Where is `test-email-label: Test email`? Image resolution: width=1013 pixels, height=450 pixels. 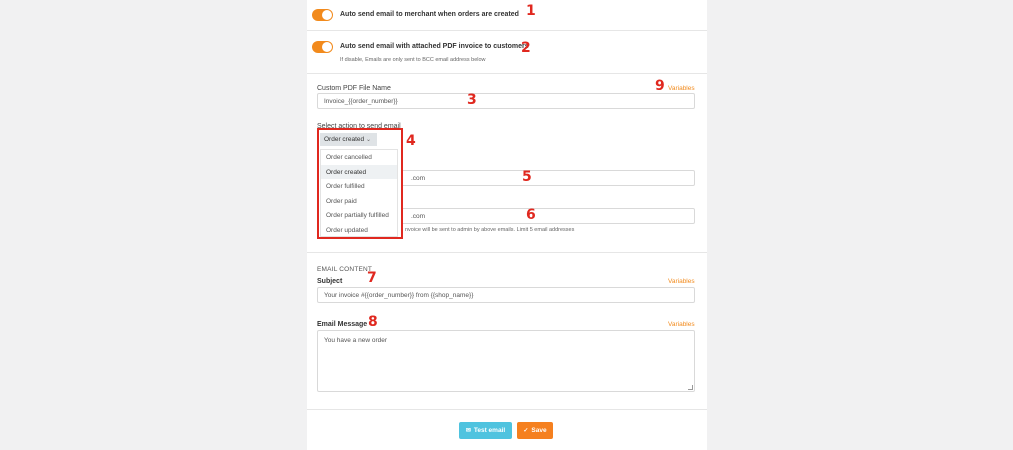
test-email-label: Test email is located at coordinates (489, 430).